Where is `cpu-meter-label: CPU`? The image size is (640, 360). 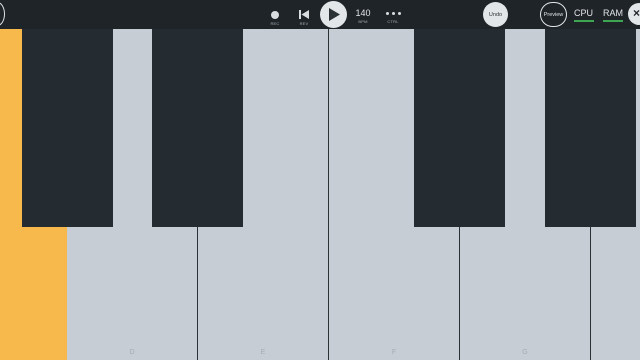
cpu-meter-label: CPU is located at coordinates (584, 13).